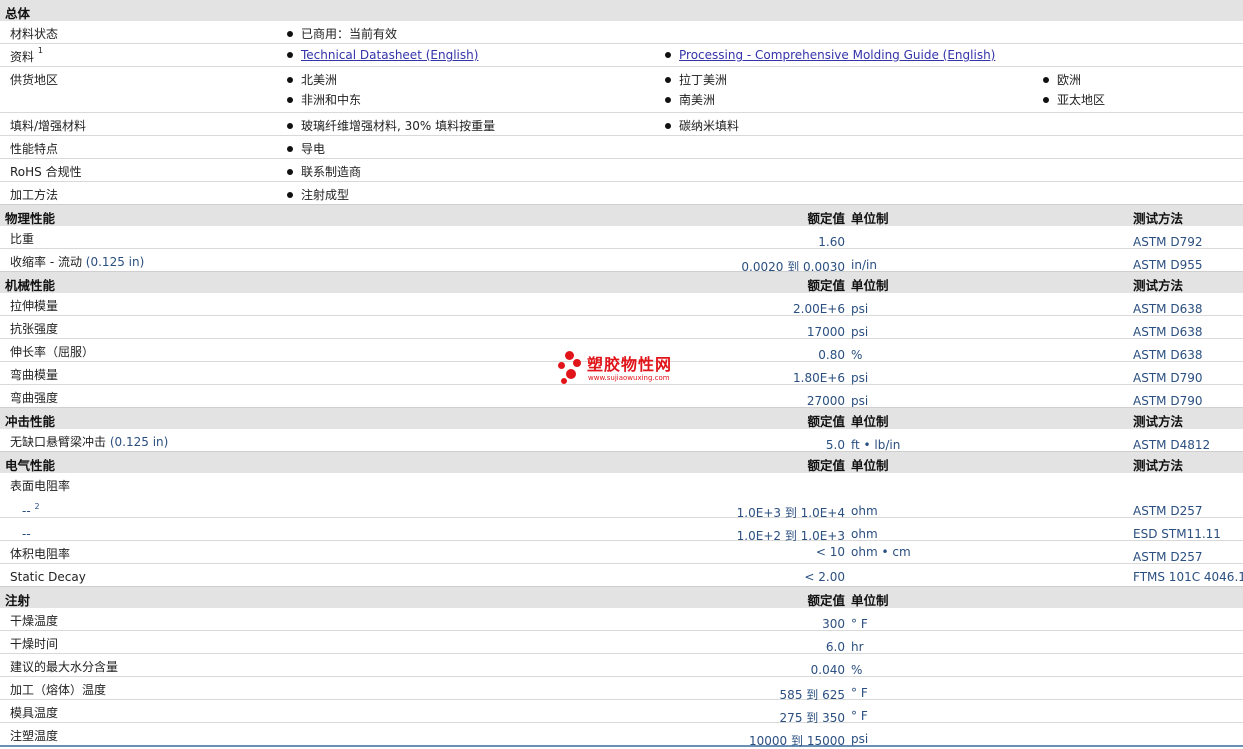 This screenshot has height=749, width=1243. Describe the element at coordinates (389, 55) in the screenshot. I see `technical-datasheet-link: Technical Datasheet (English)` at that location.